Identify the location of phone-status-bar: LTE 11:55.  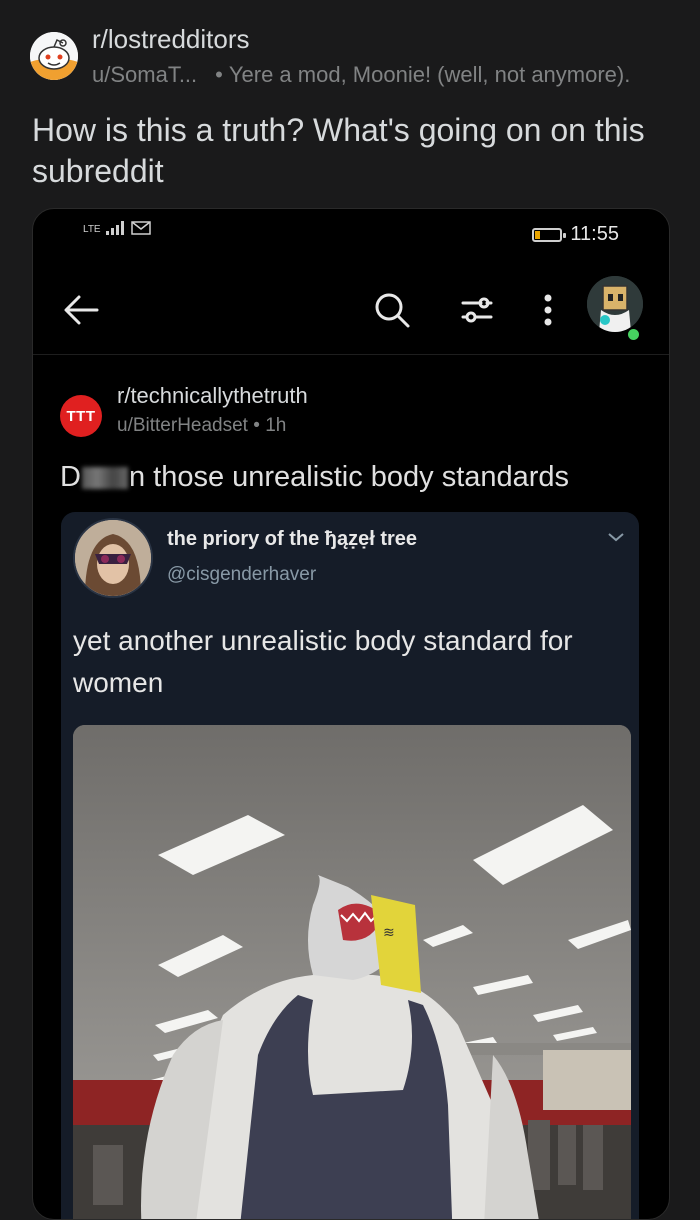
(351, 233).